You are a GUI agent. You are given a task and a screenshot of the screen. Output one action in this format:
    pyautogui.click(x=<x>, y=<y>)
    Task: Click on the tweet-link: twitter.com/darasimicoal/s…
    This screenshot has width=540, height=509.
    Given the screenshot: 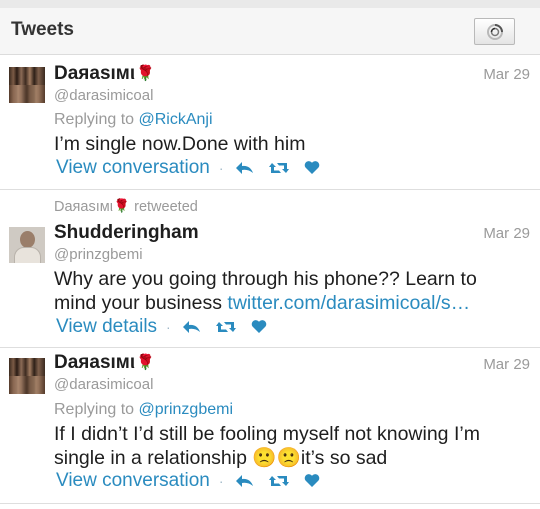 What is the action you would take?
    pyautogui.click(x=348, y=303)
    